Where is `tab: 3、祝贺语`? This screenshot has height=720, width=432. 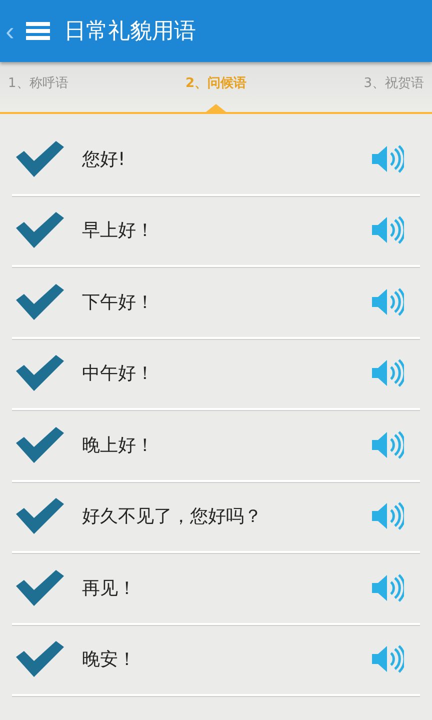 tab: 3、祝贺语 is located at coordinates (394, 91).